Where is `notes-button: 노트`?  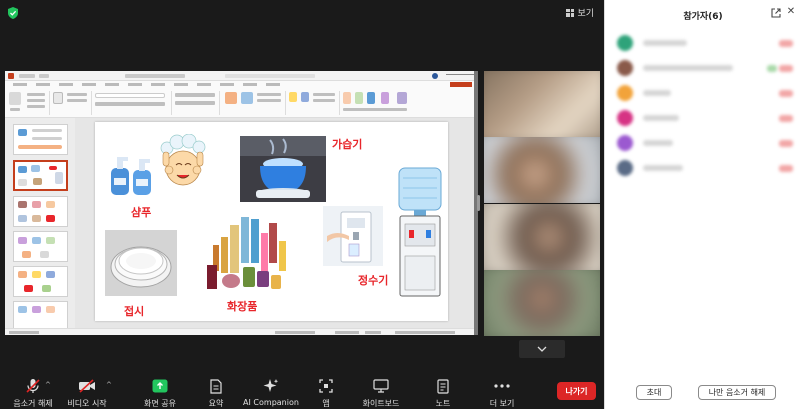
notes-button: 노트 is located at coordinates (443, 389).